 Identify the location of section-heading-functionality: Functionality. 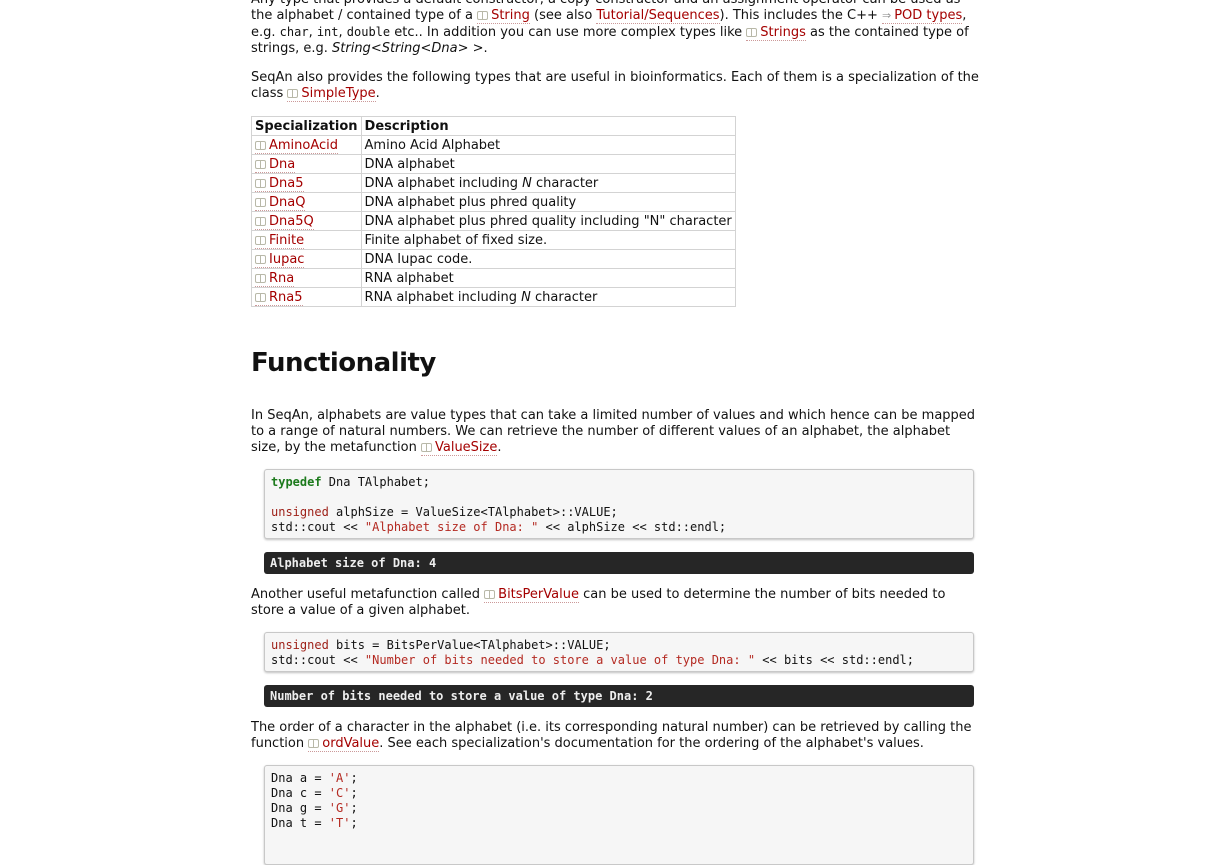
(343, 363).